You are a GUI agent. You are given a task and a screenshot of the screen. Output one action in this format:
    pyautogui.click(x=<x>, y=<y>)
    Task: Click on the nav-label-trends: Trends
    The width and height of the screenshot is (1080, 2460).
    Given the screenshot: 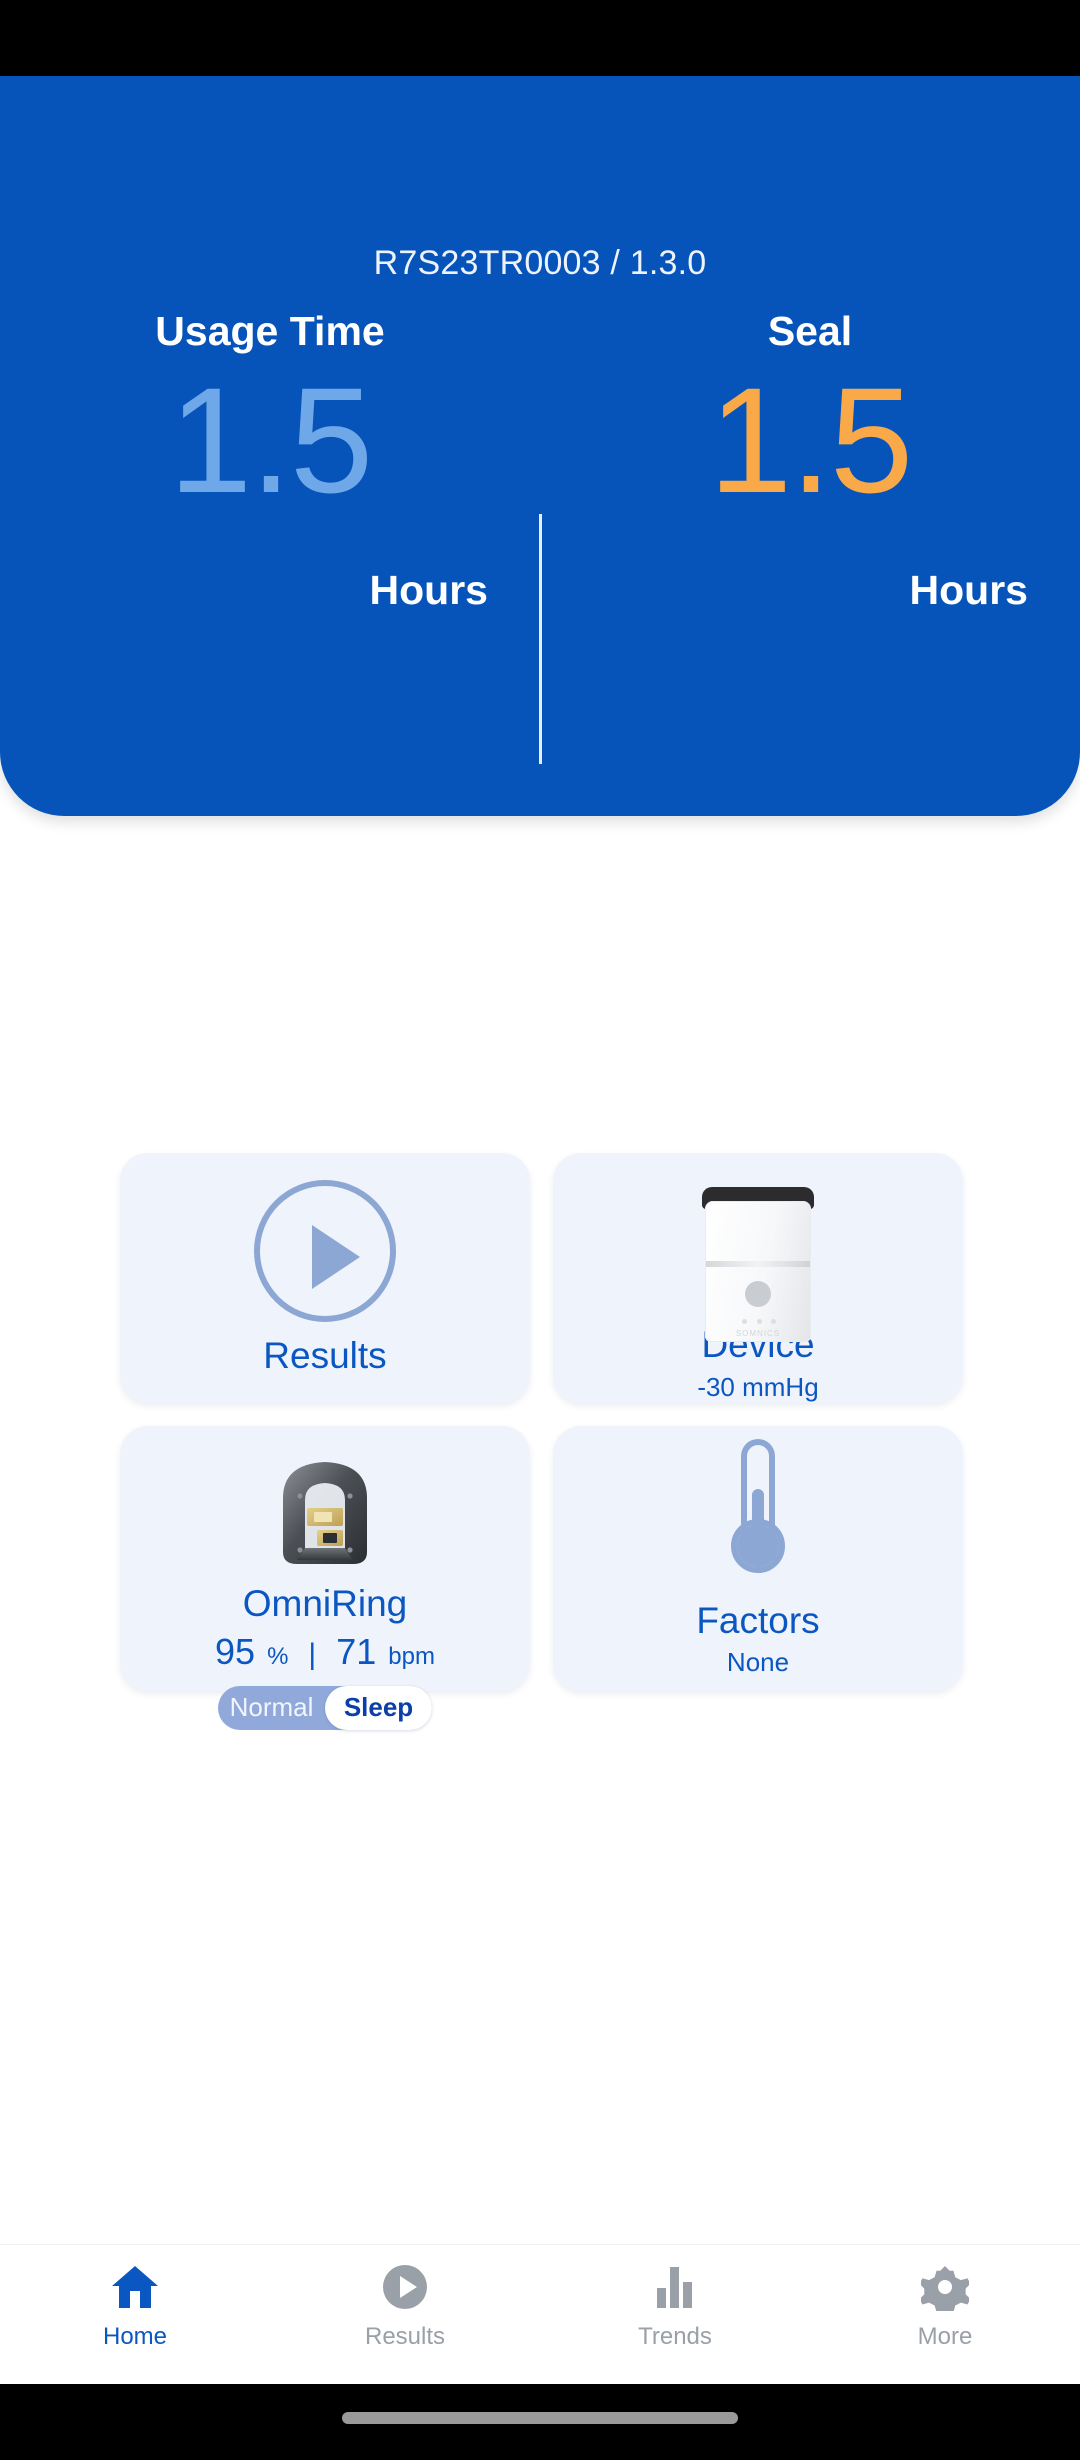 What is the action you would take?
    pyautogui.click(x=675, y=2336)
    